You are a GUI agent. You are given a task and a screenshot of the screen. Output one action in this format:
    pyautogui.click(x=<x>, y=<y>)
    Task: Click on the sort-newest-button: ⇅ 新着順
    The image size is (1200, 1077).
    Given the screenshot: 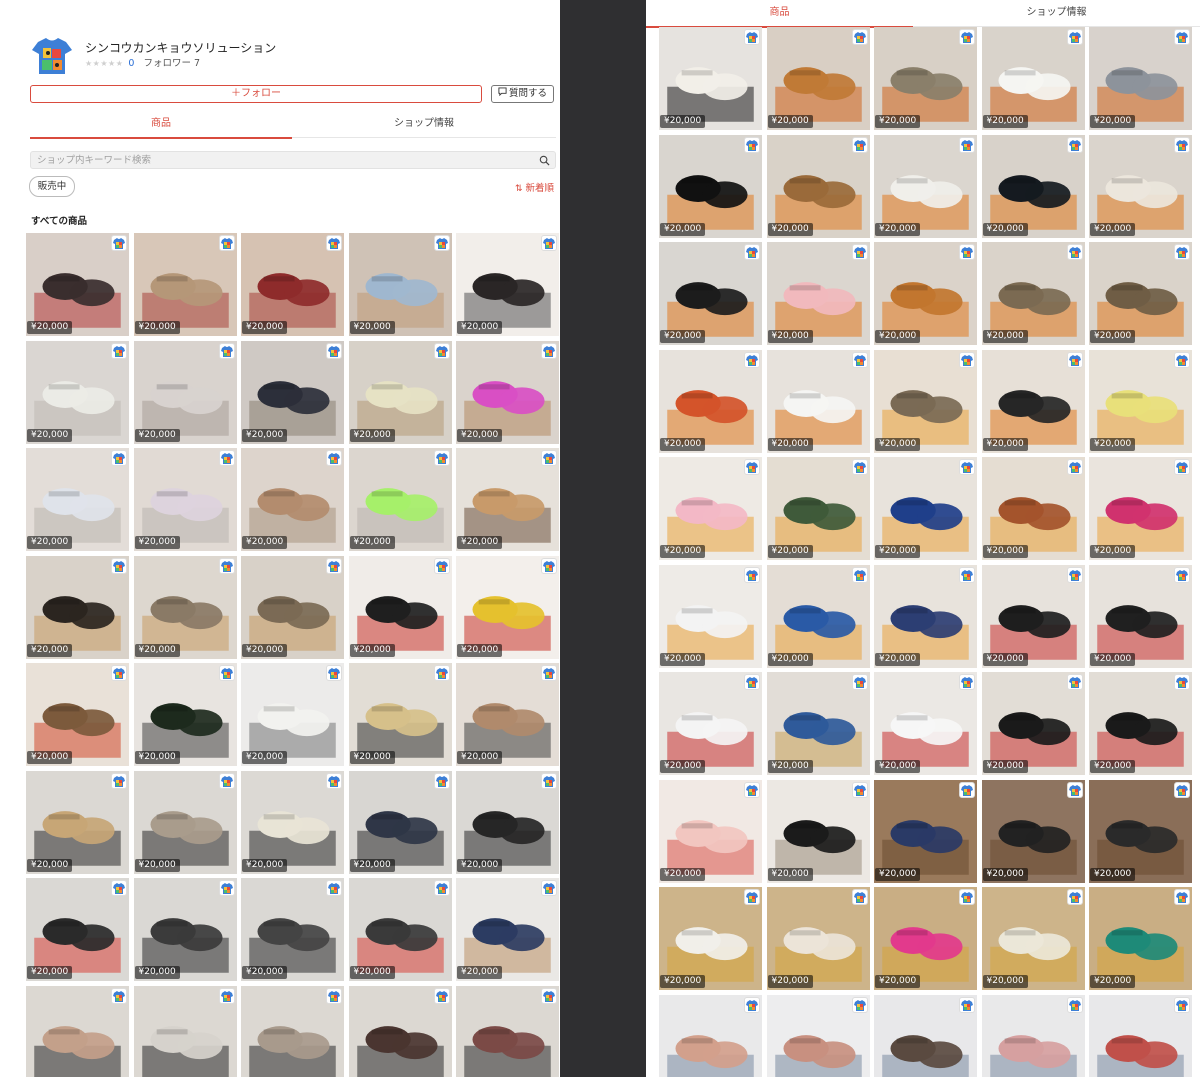 What is the action you would take?
    pyautogui.click(x=534, y=187)
    